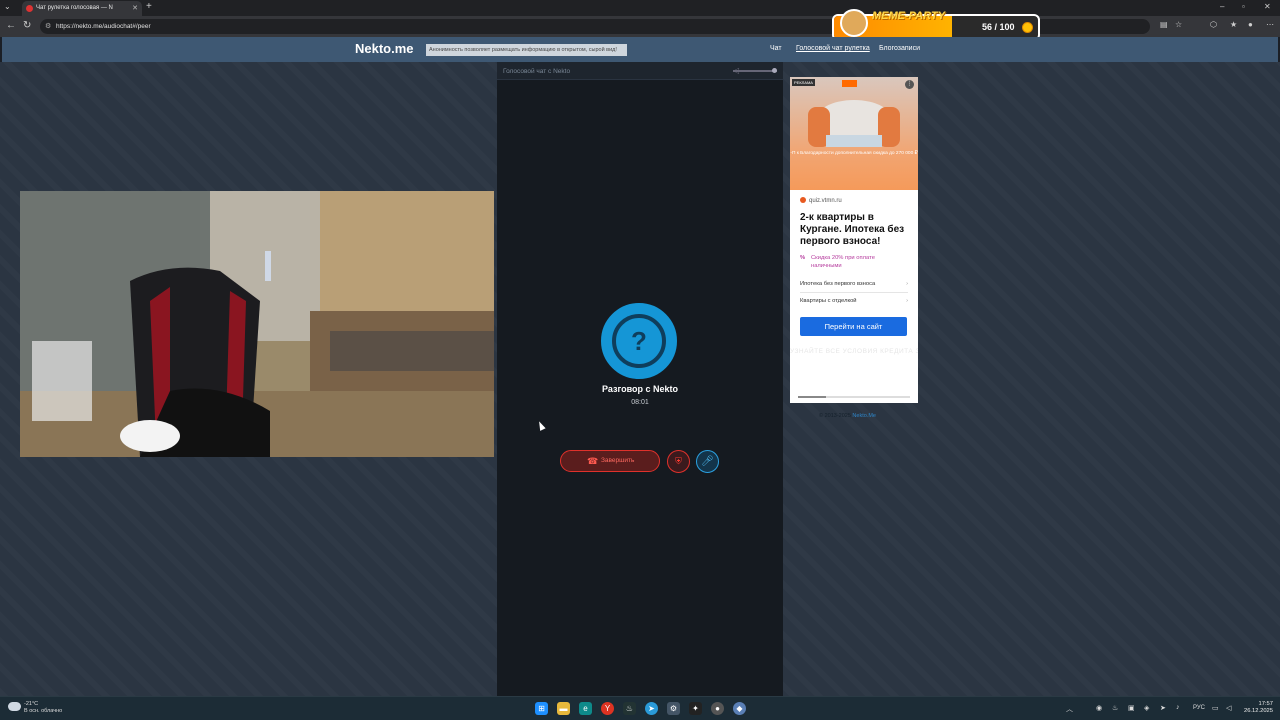 This screenshot has height=720, width=1280. I want to click on new-tab-icon: +, so click(149, 6).